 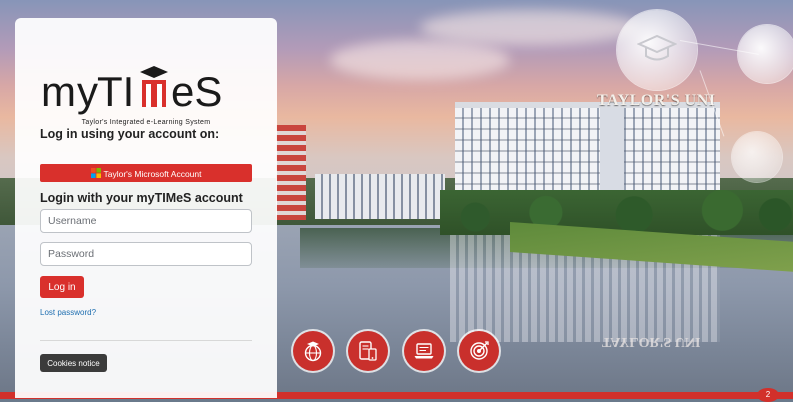 I want to click on red-building, so click(x=291, y=172).